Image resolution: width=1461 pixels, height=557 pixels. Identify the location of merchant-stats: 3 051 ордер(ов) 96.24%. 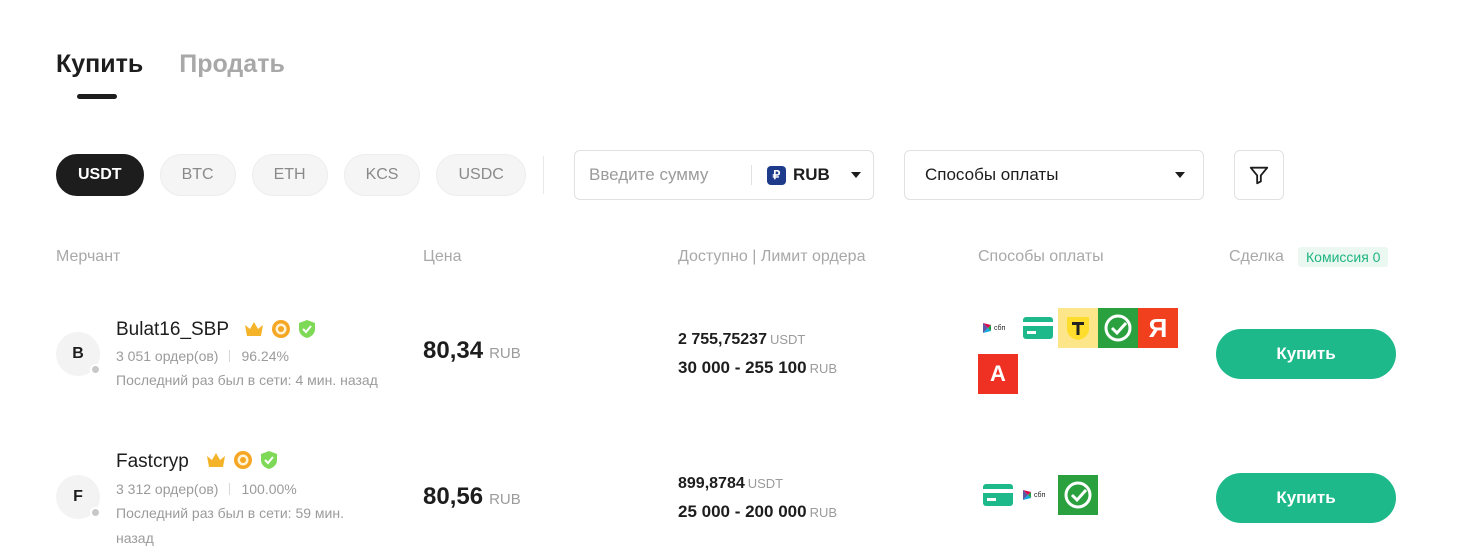
(202, 356).